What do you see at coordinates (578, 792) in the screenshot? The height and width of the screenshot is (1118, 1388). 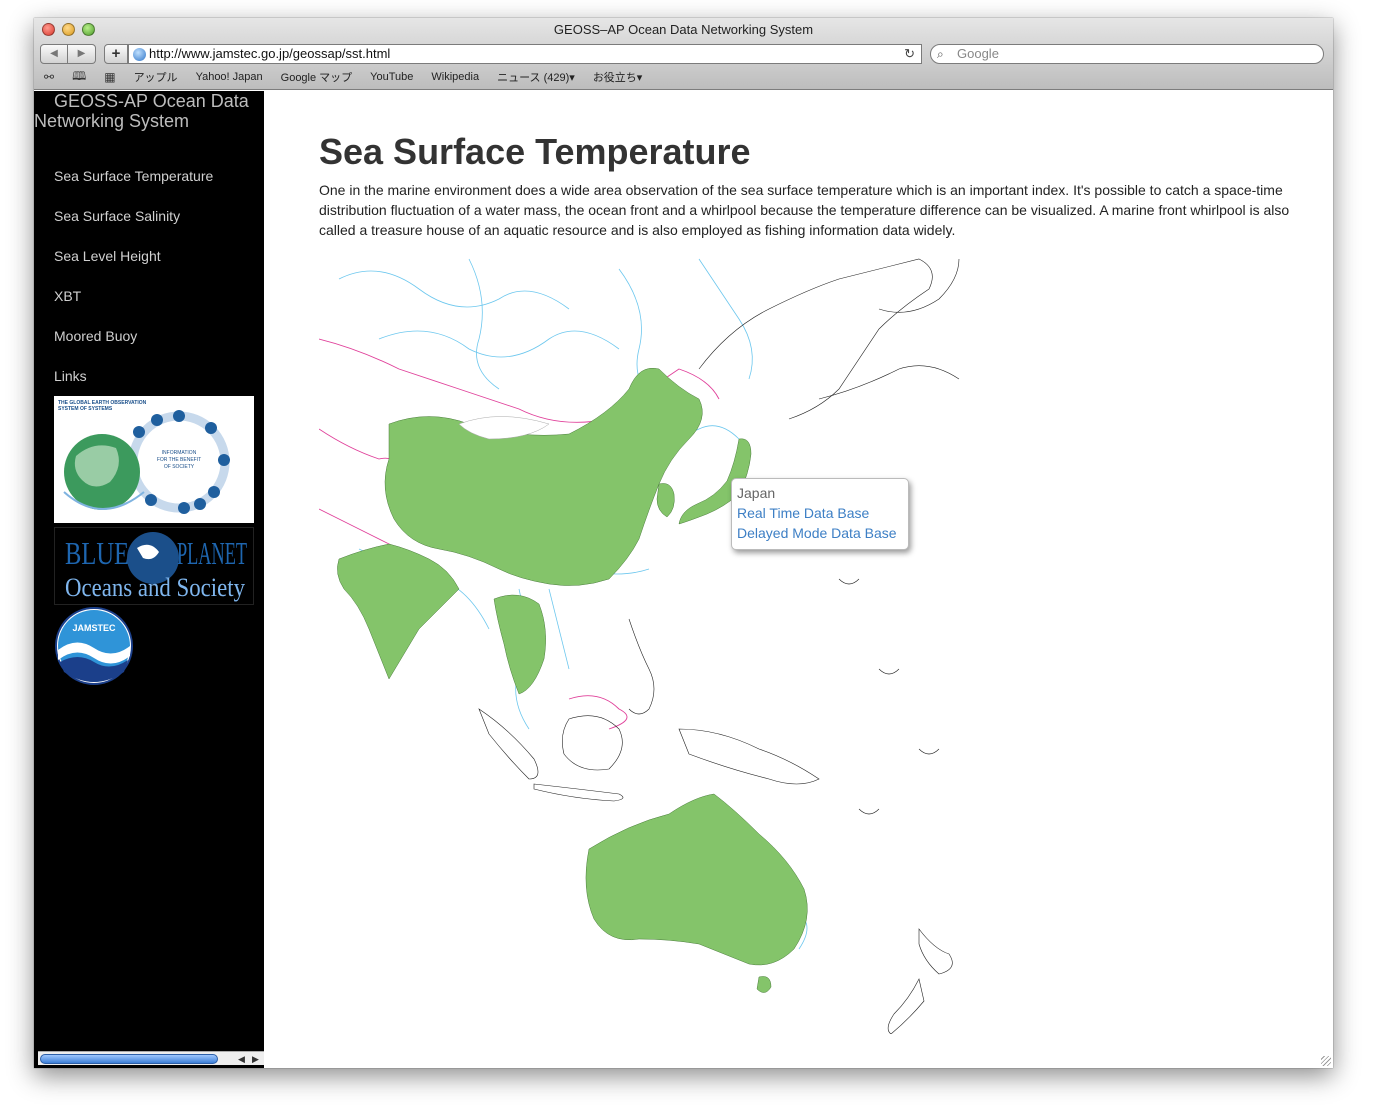 I see `coast-java` at bounding box center [578, 792].